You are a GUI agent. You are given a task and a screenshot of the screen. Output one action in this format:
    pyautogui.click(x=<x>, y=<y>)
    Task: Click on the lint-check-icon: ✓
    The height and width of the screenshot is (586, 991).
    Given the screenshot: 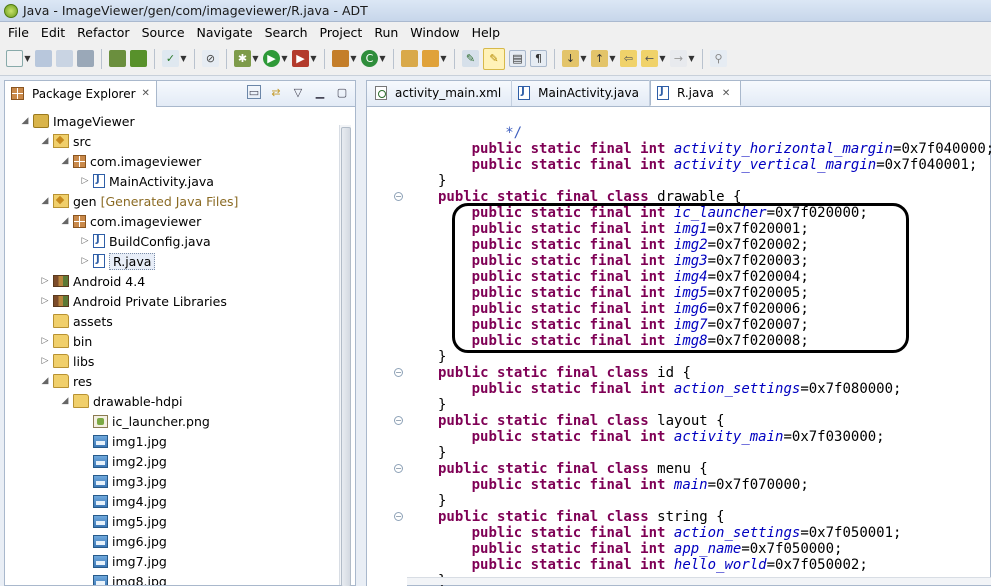 What is the action you would take?
    pyautogui.click(x=170, y=58)
    